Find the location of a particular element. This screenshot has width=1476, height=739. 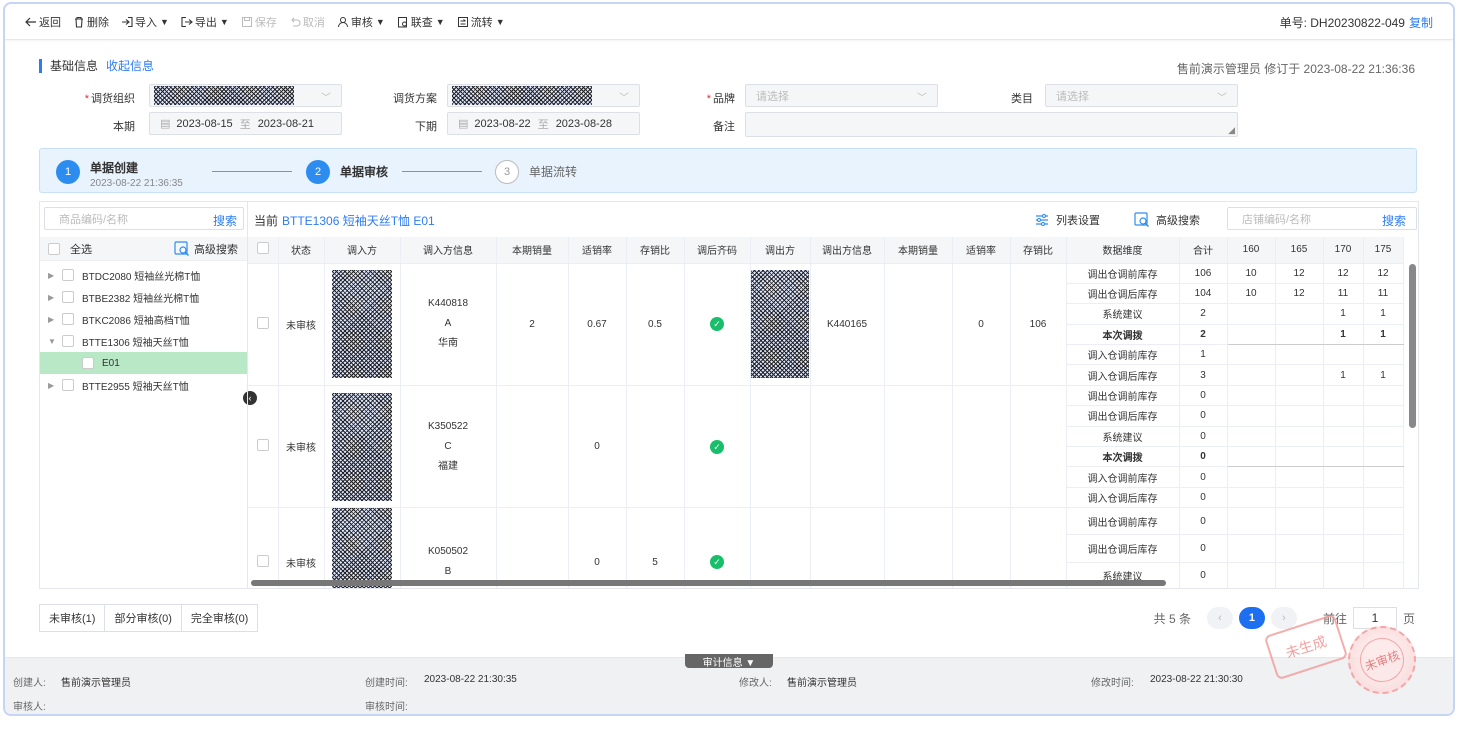

progress-steps: 1 单据创建 2023-08-22 21:36:35 2 单据审核 3 单据流转 is located at coordinates (728, 170).